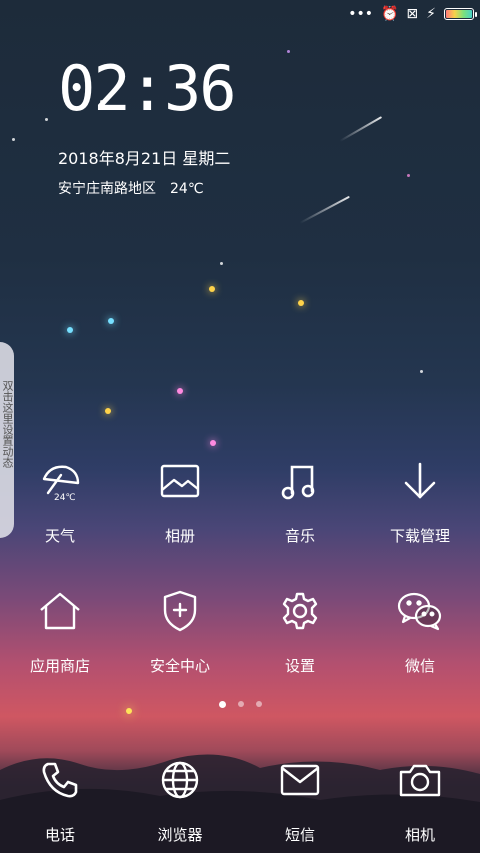 This screenshot has height=853, width=480. I want to click on app-music: 音乐, so click(300, 500).